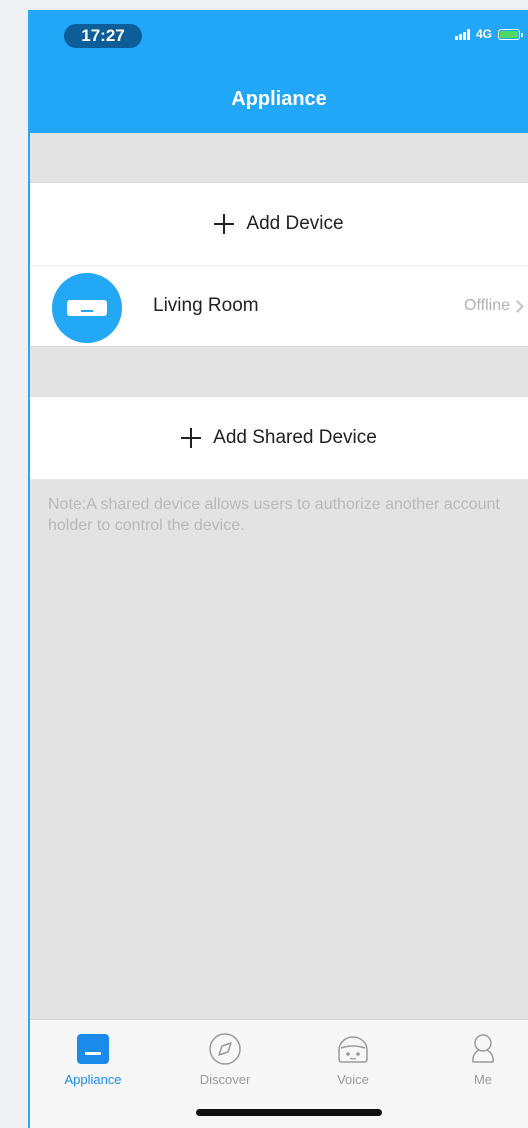  Describe the element at coordinates (295, 223) in the screenshot. I see `add-device-label: Add Device` at that location.